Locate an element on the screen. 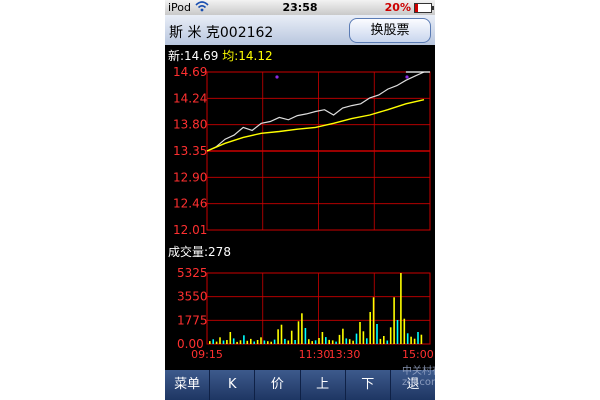 This screenshot has width=600, height=400. change-stock-button: 换股票 is located at coordinates (390, 30).